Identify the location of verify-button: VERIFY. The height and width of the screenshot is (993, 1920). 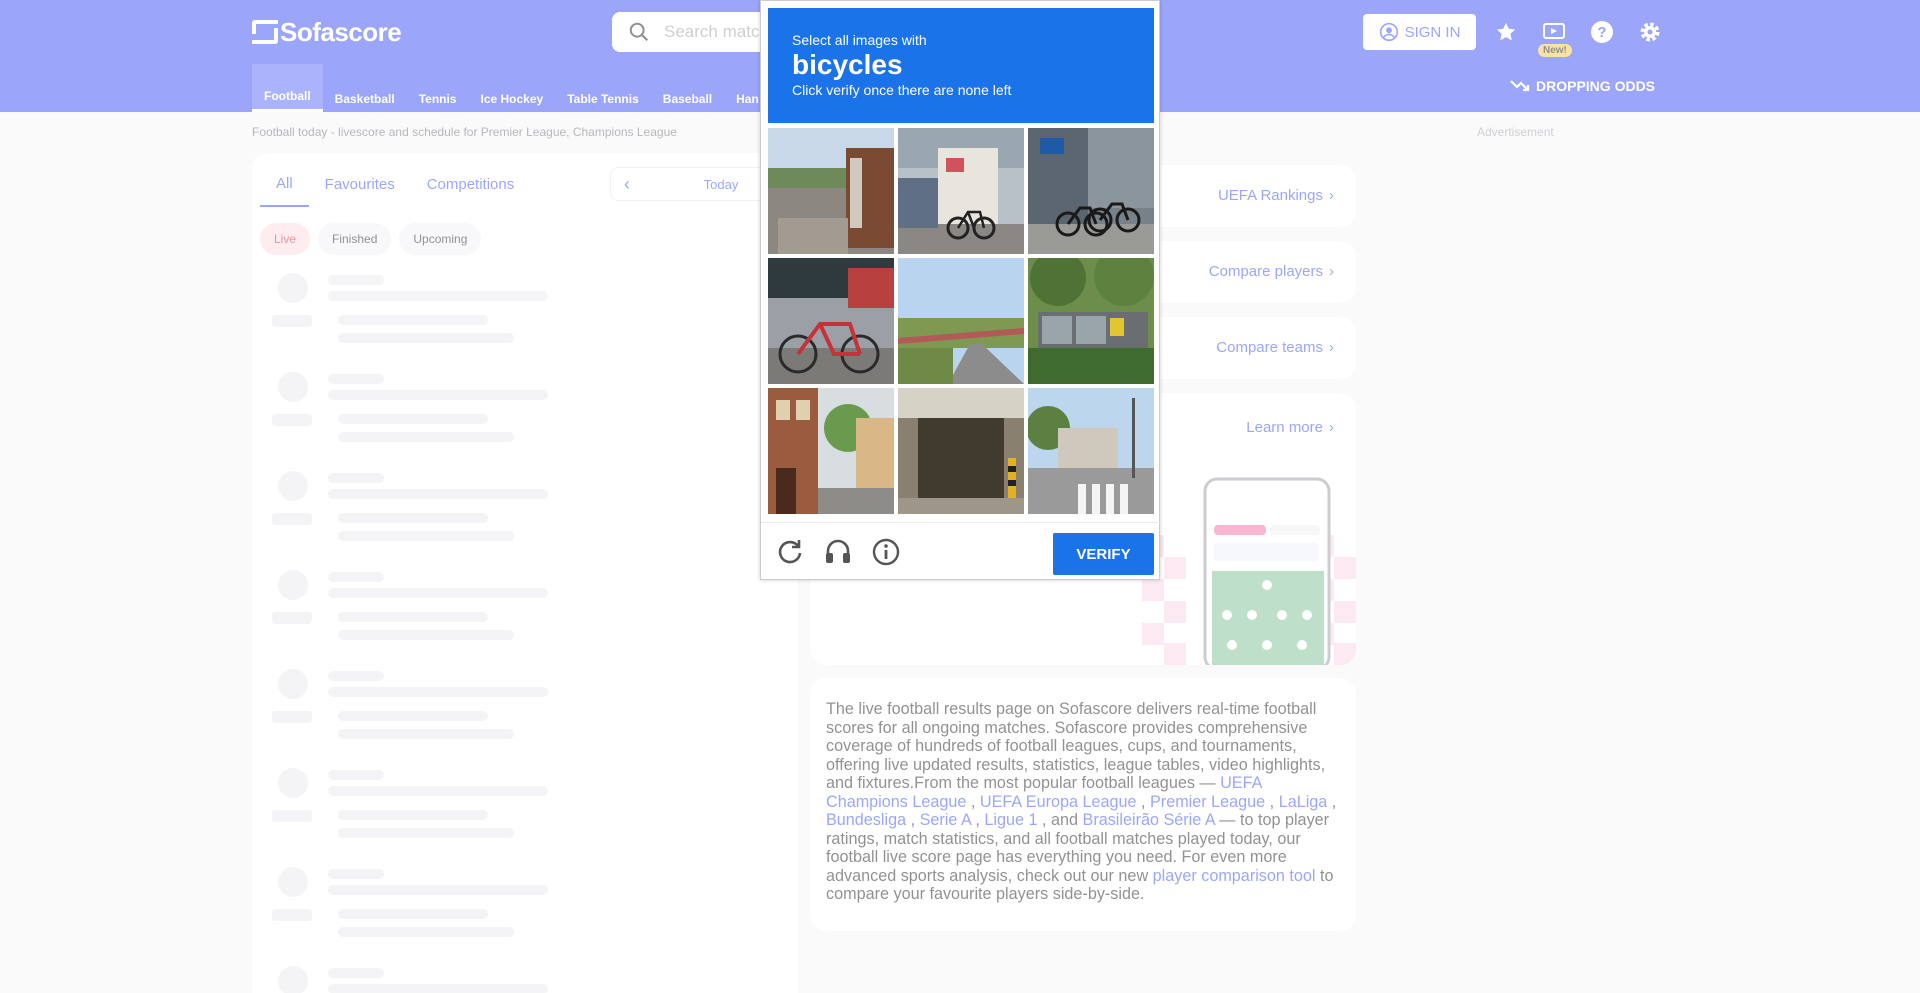
(1103, 554).